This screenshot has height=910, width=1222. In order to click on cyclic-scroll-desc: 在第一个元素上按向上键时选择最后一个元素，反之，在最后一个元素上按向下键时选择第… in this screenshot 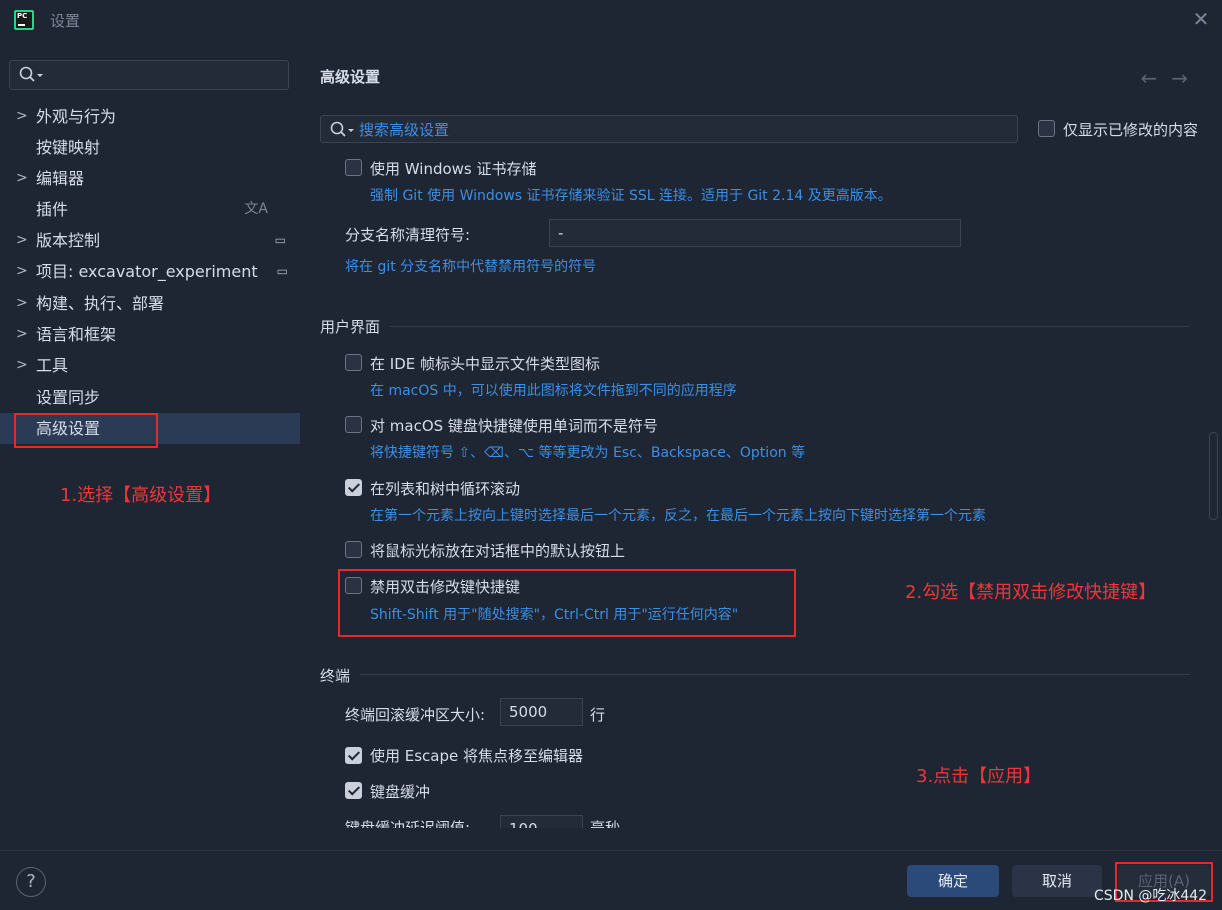, I will do `click(678, 516)`.